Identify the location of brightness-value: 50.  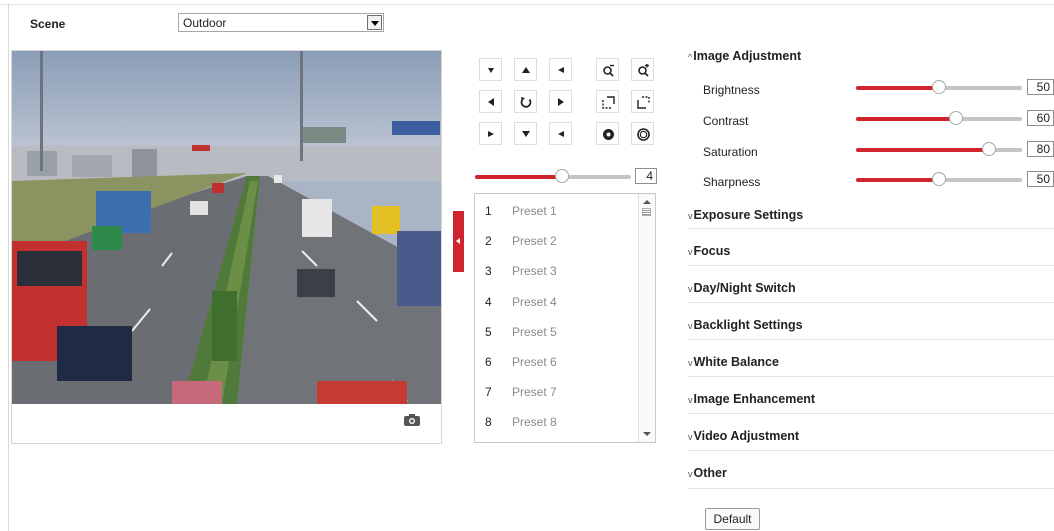
(1040, 87).